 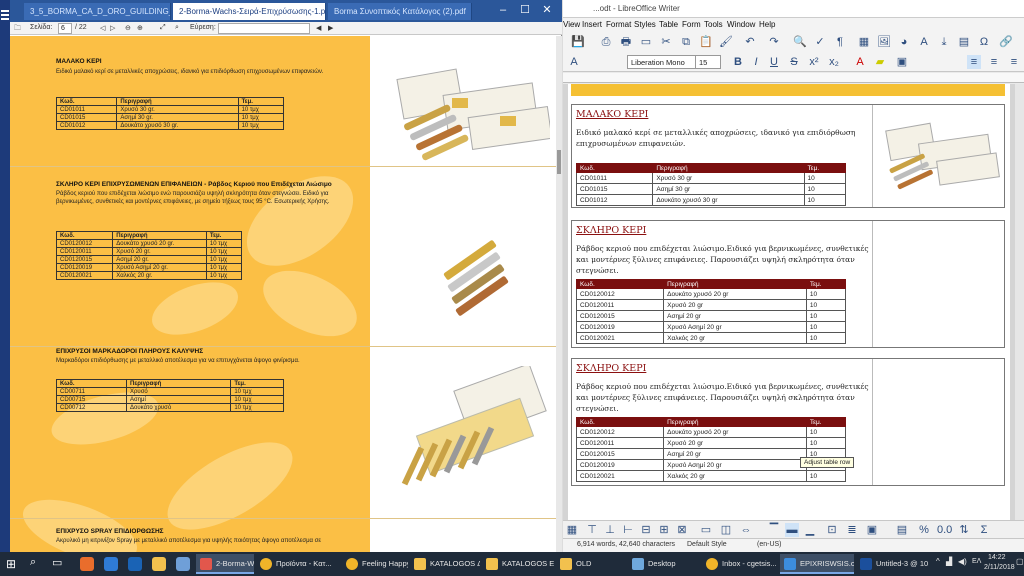 I want to click on align-center-vert-icon: ▬, so click(x=792, y=530).